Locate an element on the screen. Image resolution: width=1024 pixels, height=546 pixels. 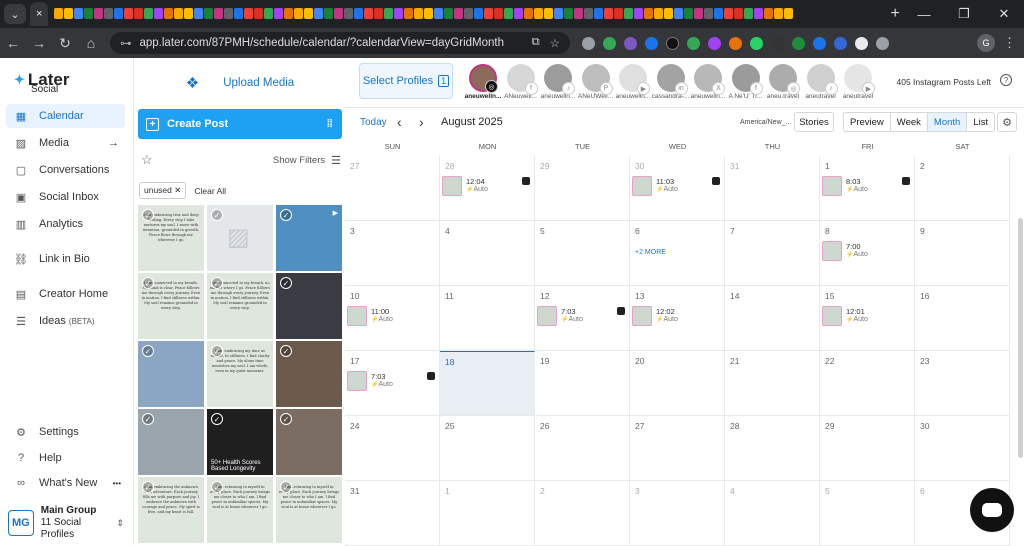
close-tab-icon: × is located at coordinates (39, 14).